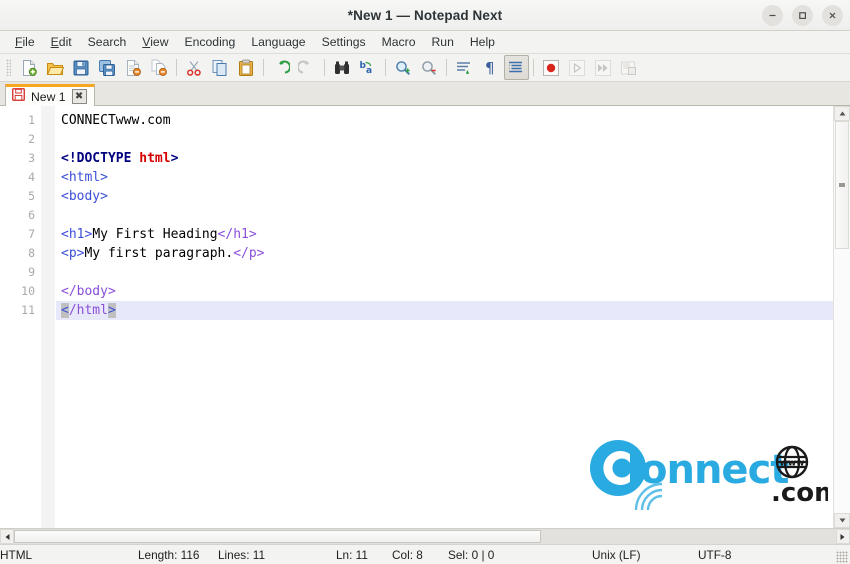 Image resolution: width=850 pixels, height=564 pixels. Describe the element at coordinates (169, 554) in the screenshot. I see `status-length: Length: 116` at that location.